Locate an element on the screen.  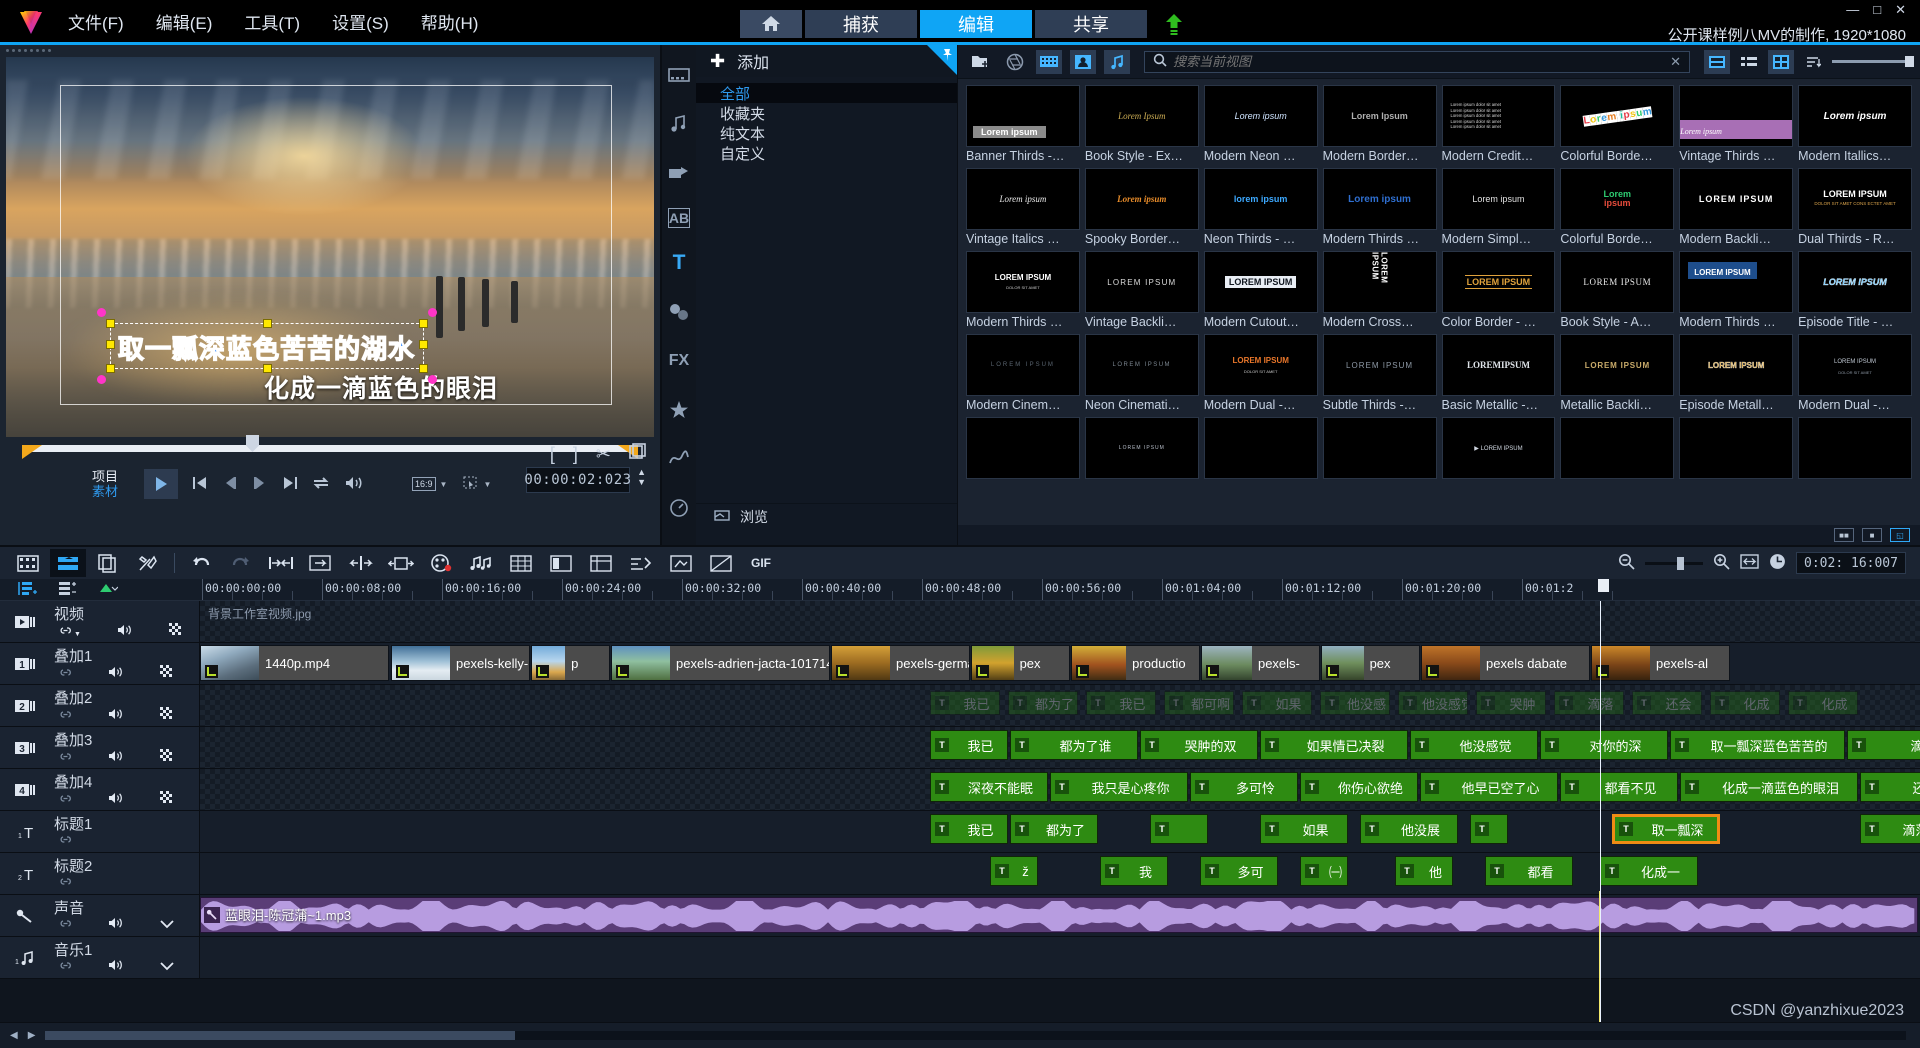
volume-button is located at coordinates (354, 484).